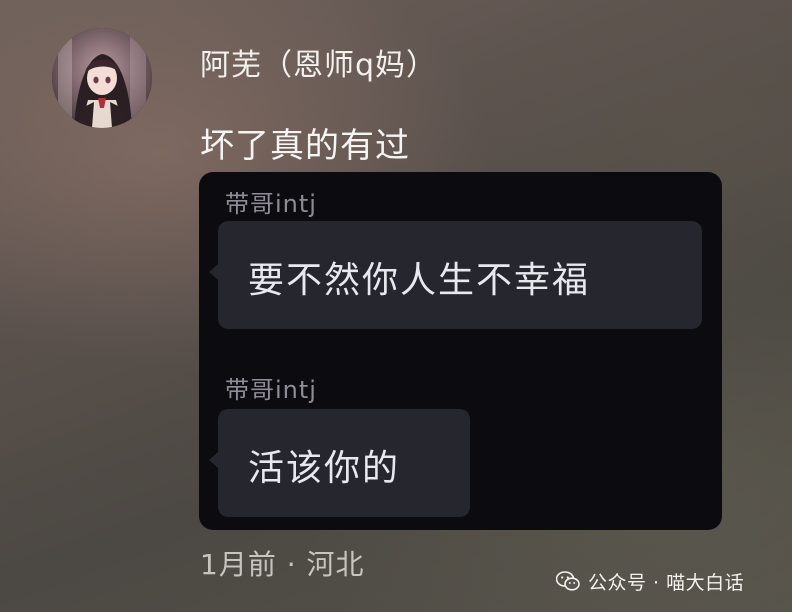  Describe the element at coordinates (305, 146) in the screenshot. I see `comment-text: 坏了真的有过` at that location.